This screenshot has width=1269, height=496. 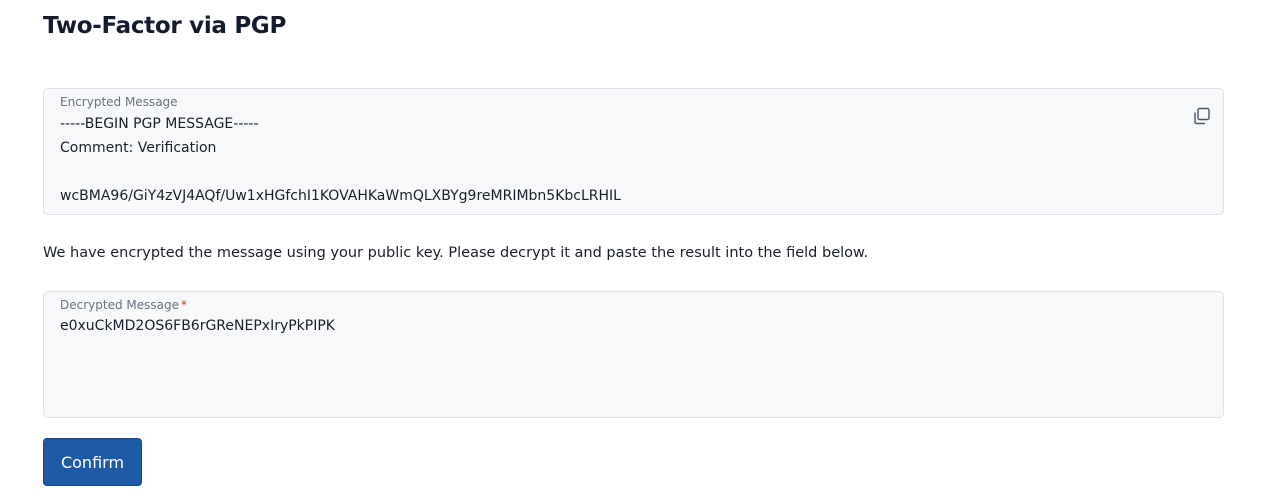 I want to click on decrypted-message-label: Decrypted Message *, so click(x=123, y=305).